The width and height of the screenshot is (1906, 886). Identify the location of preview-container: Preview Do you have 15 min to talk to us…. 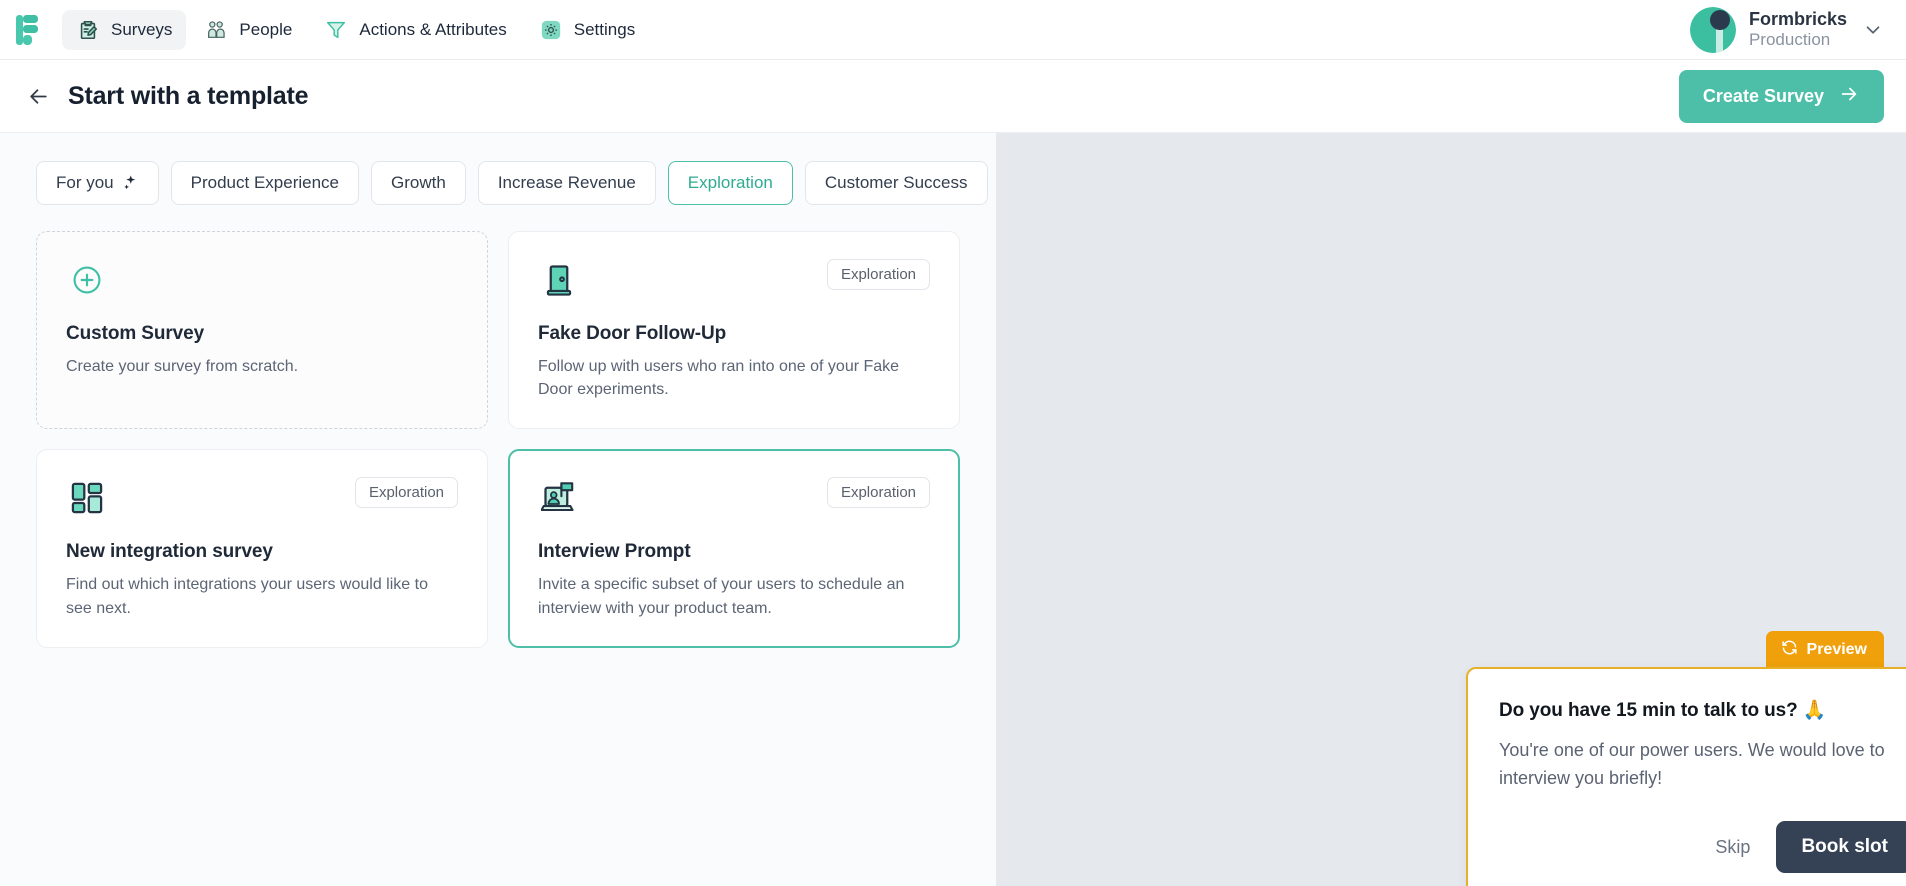
(1686, 758).